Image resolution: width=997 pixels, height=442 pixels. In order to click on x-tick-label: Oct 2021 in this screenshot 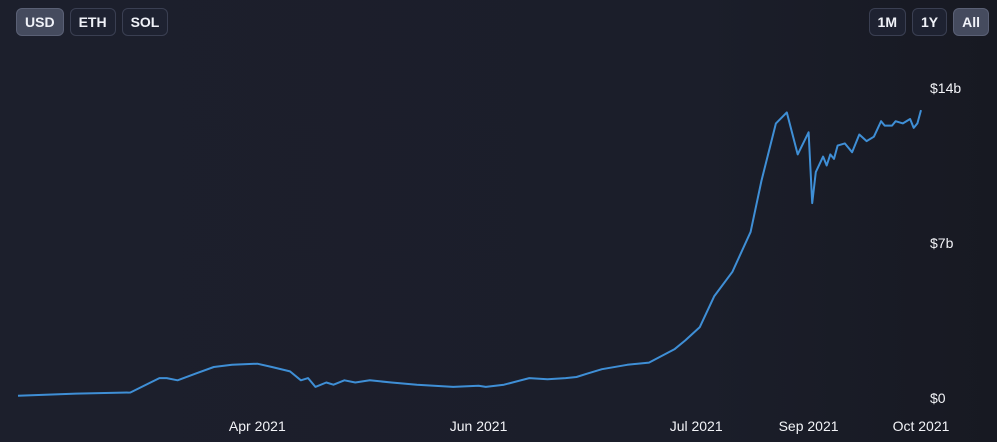, I will do `click(921, 426)`.